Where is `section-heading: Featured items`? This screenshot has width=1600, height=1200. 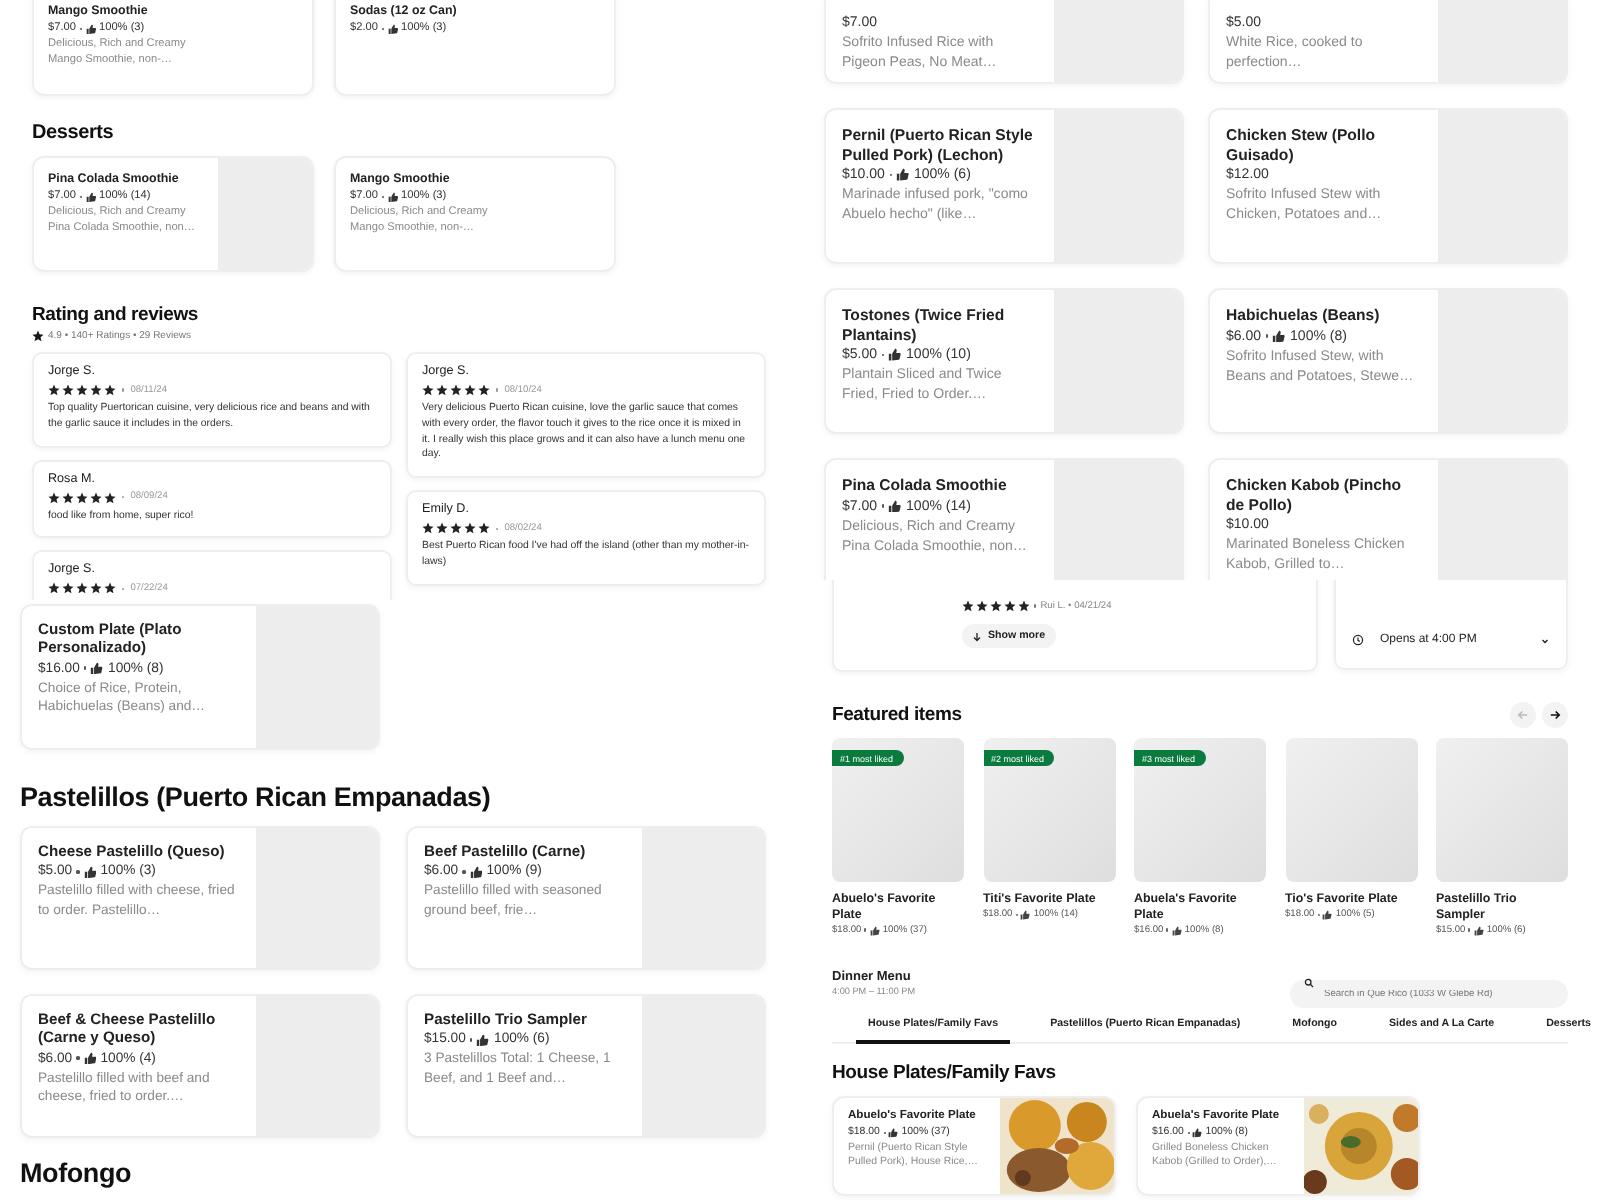
section-heading: Featured items is located at coordinates (897, 715).